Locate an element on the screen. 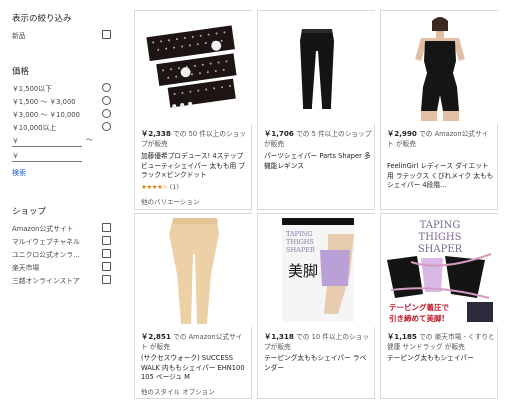 The width and height of the screenshot is (517, 400). product-price: ￥2,851 is located at coordinates (156, 336).